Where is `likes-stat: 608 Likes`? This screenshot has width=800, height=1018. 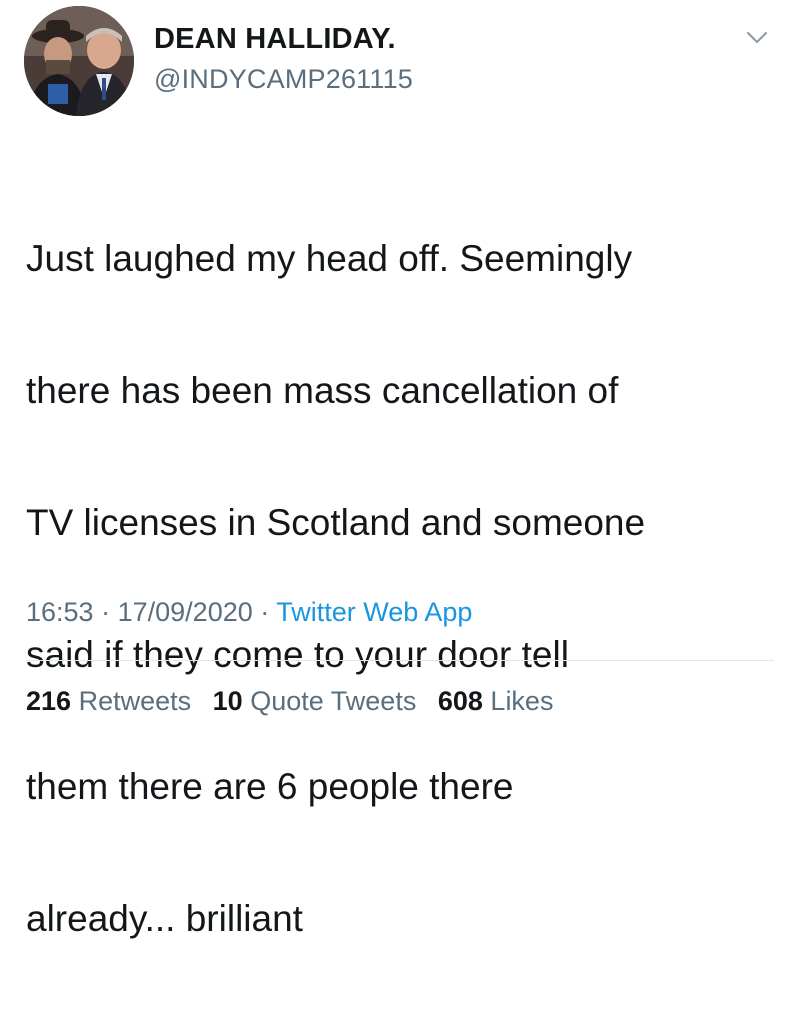 likes-stat: 608 Likes is located at coordinates (496, 701).